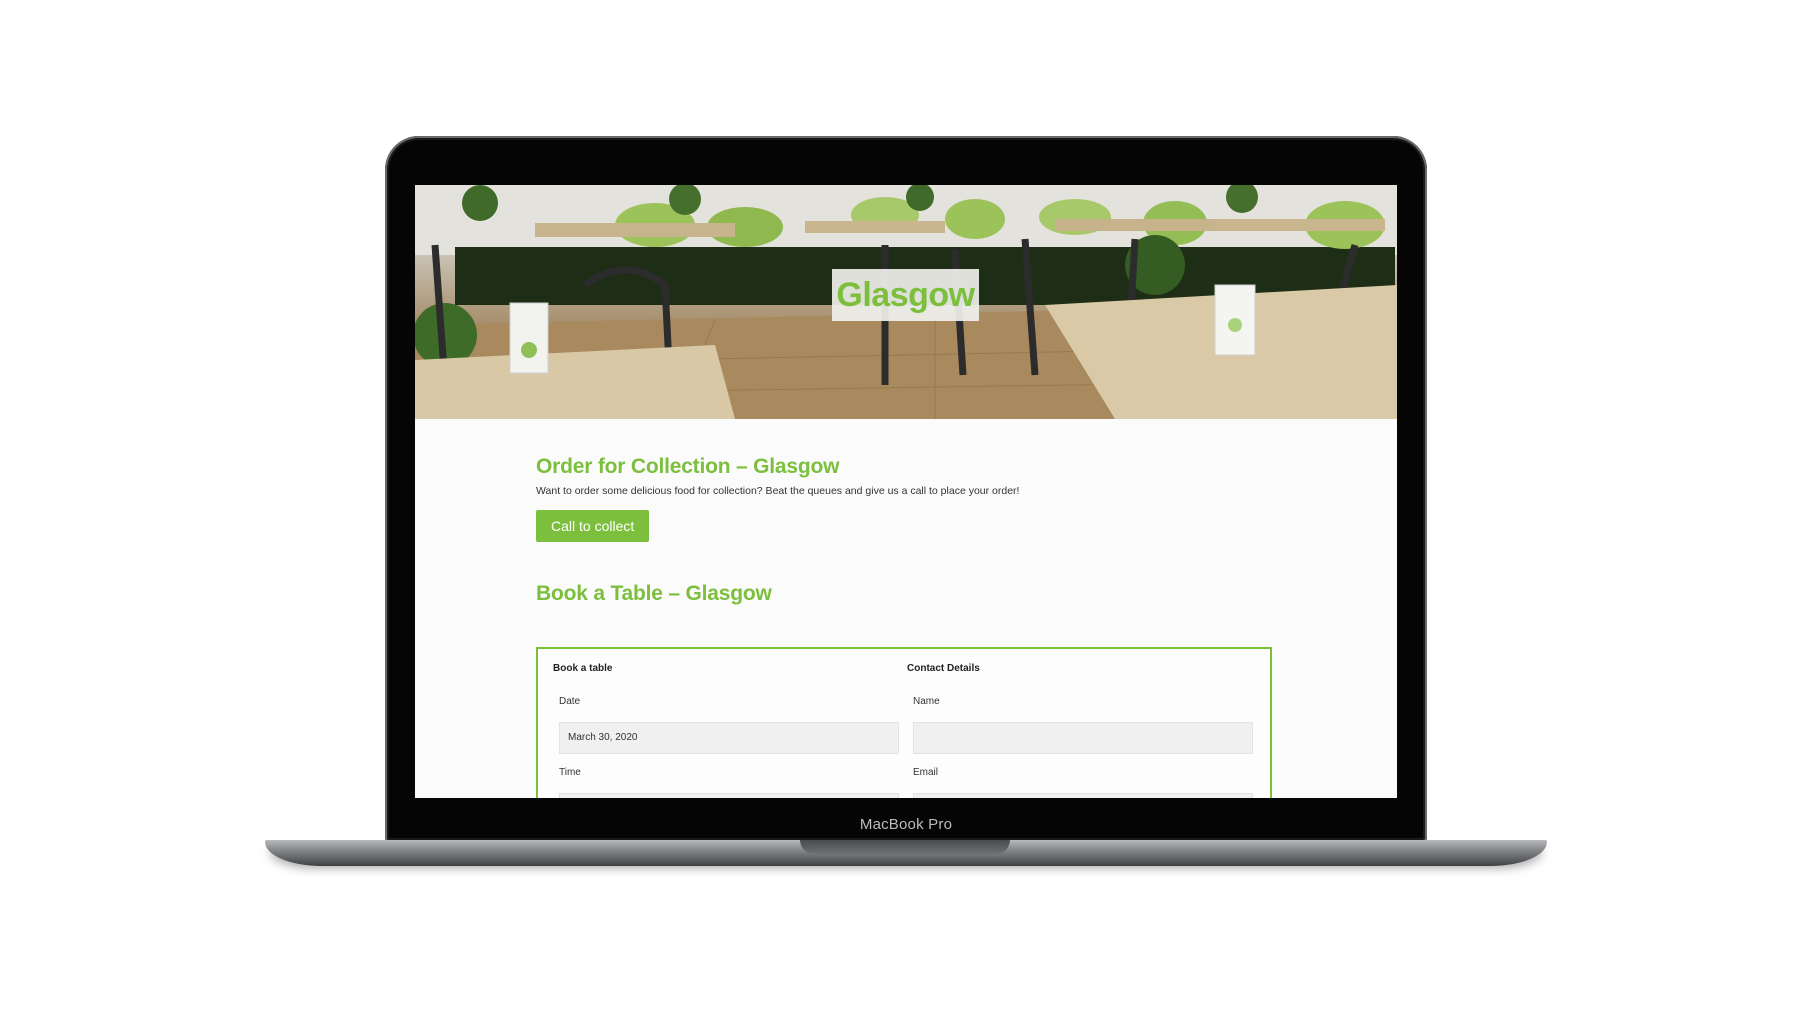  I want to click on email-field, so click(1083, 795).